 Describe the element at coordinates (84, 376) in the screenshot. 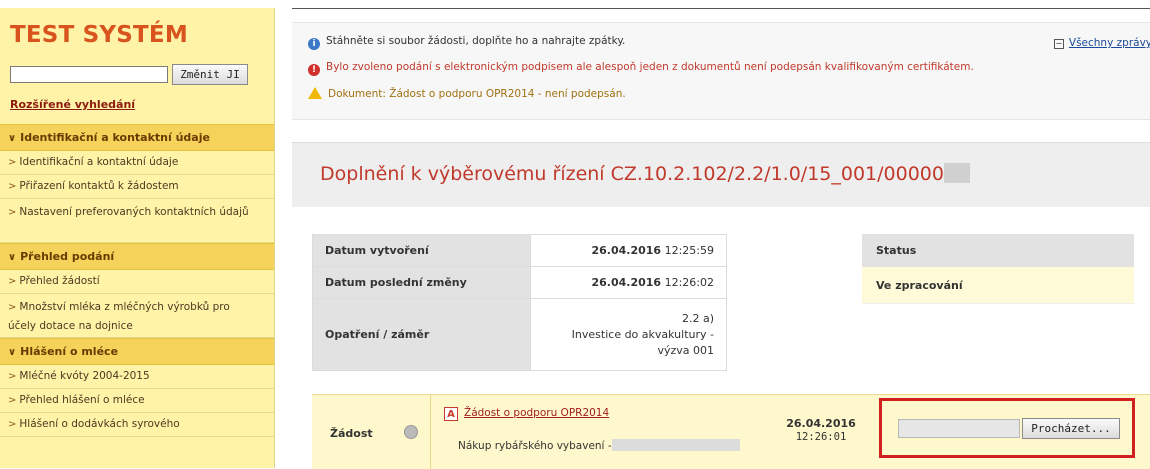

I see `sidebar-item-label: Mléčné kvóty 2004-2015` at that location.